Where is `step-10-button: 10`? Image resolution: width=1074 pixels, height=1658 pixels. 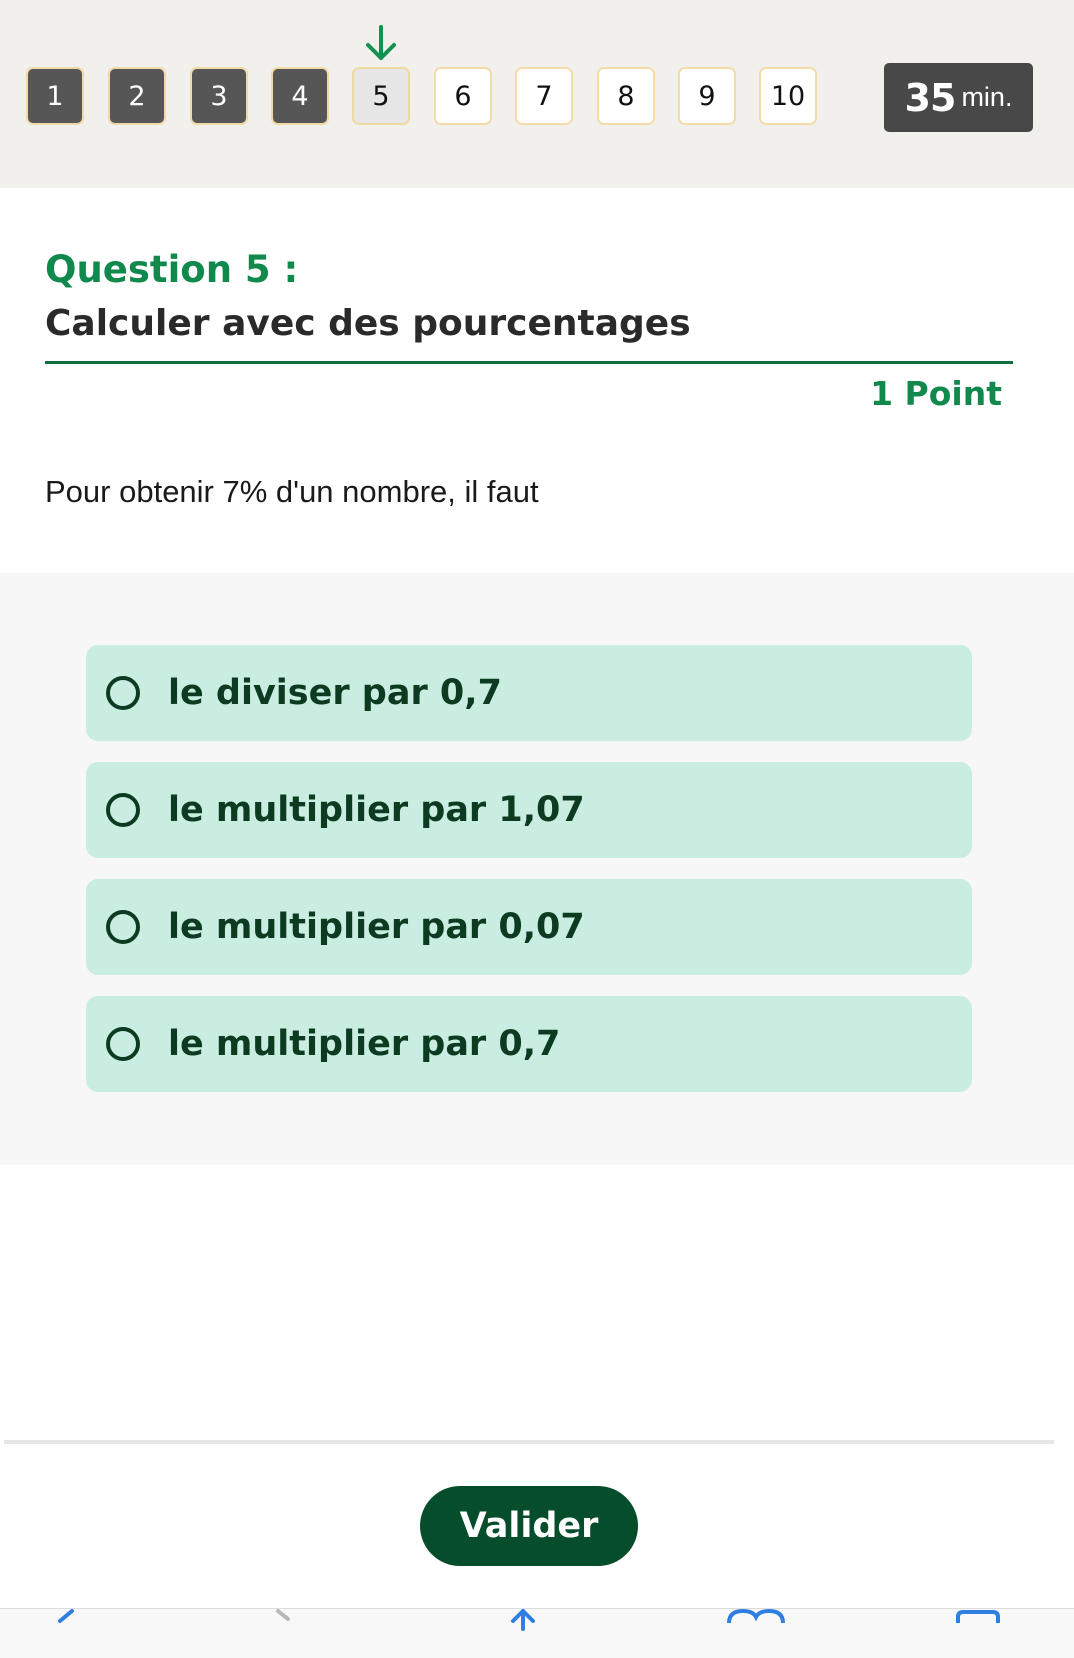 step-10-button: 10 is located at coordinates (788, 96).